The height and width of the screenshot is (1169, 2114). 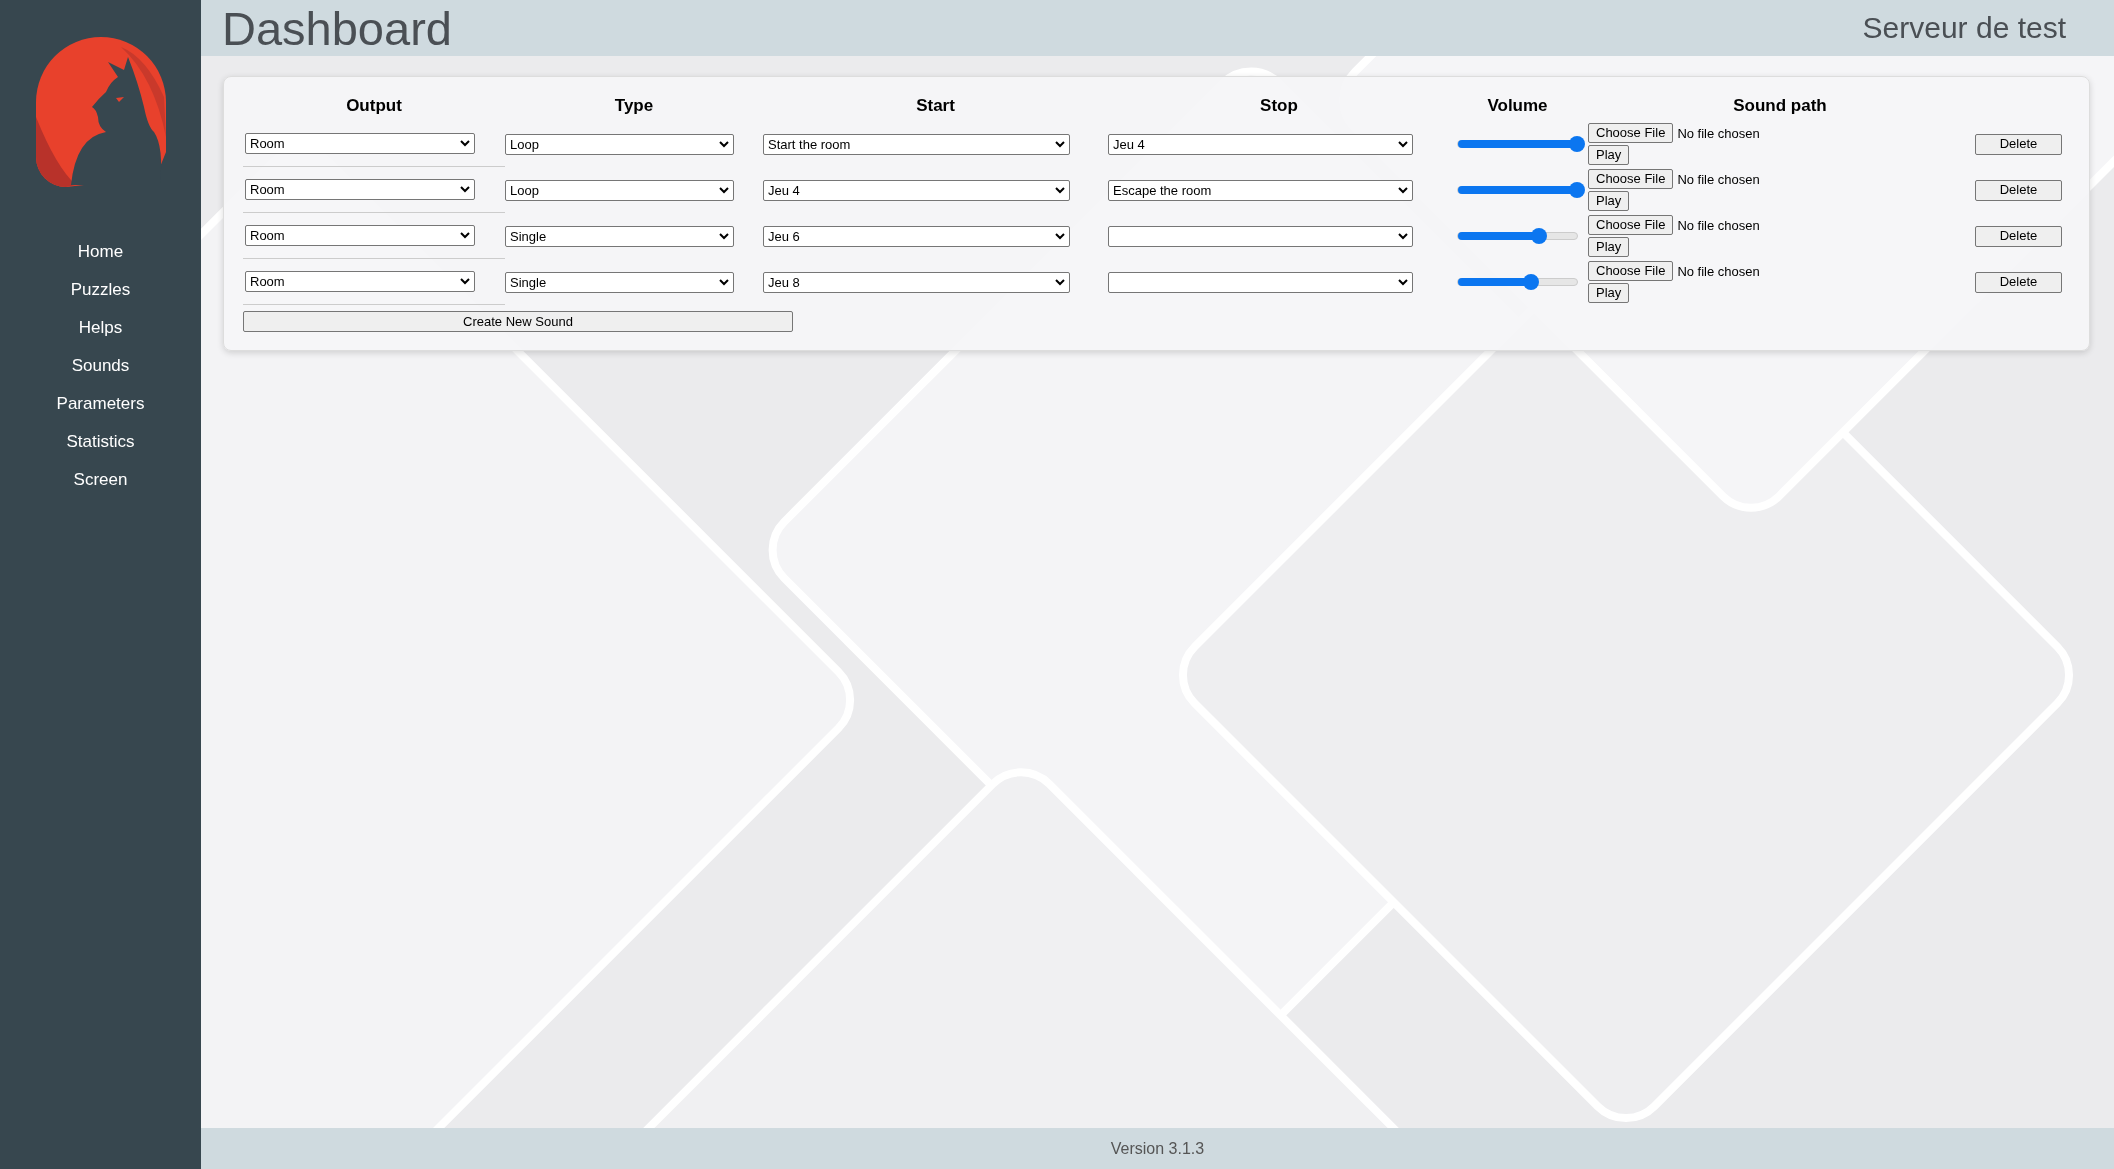 What do you see at coordinates (100, 479) in the screenshot?
I see `sidebar-link: Screen` at bounding box center [100, 479].